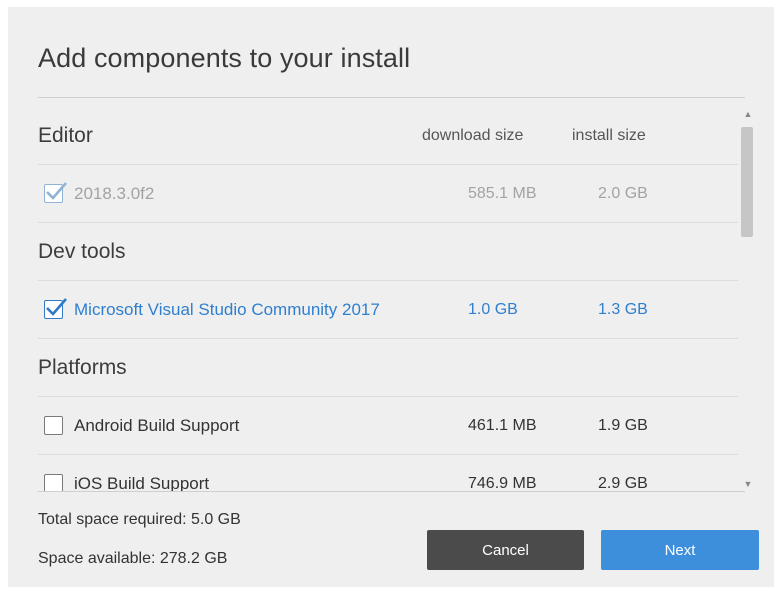  I want to click on column-header-download: download size, so click(473, 135).